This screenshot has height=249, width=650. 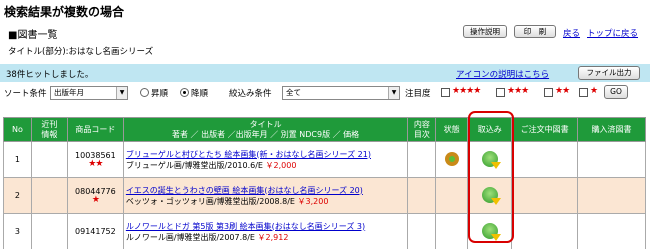 I want to click on col-code: 商品コード, so click(x=95, y=129).